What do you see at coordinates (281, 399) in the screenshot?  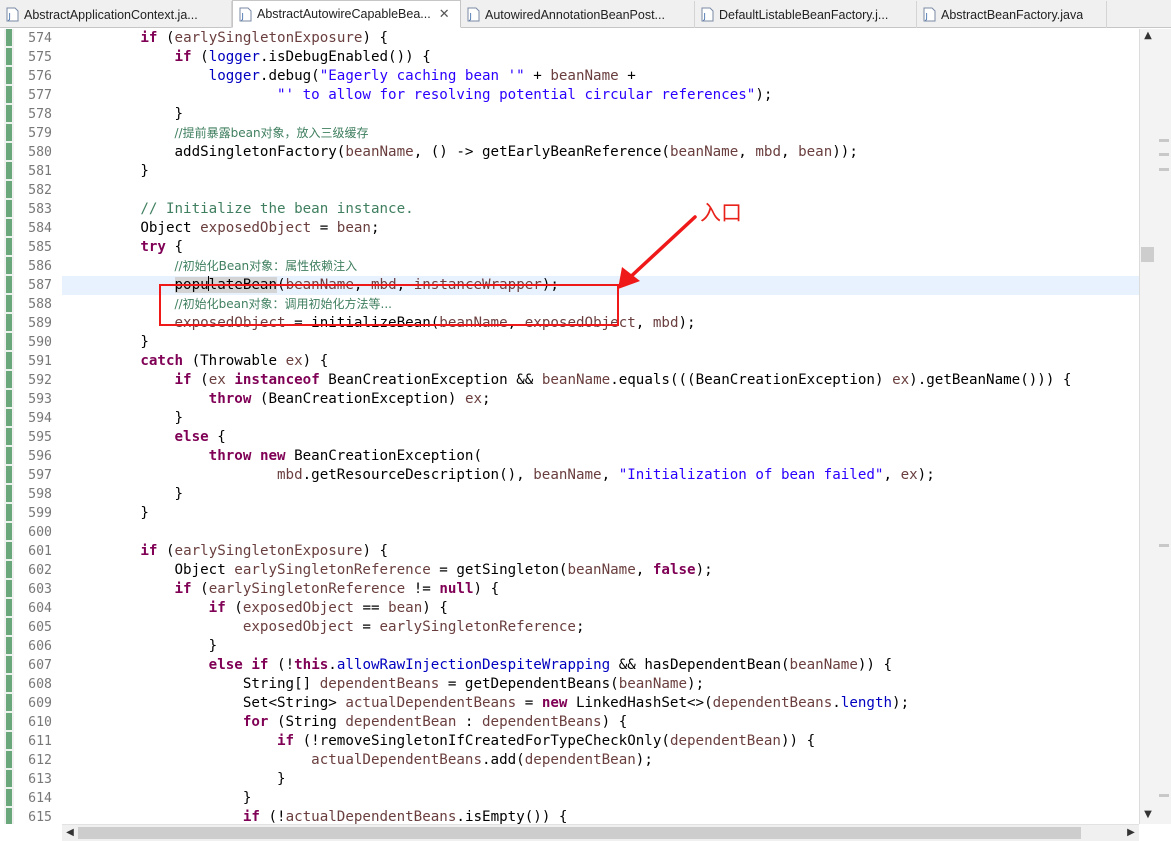 I see `code-line: throw (BeanCreationException) ex;` at bounding box center [281, 399].